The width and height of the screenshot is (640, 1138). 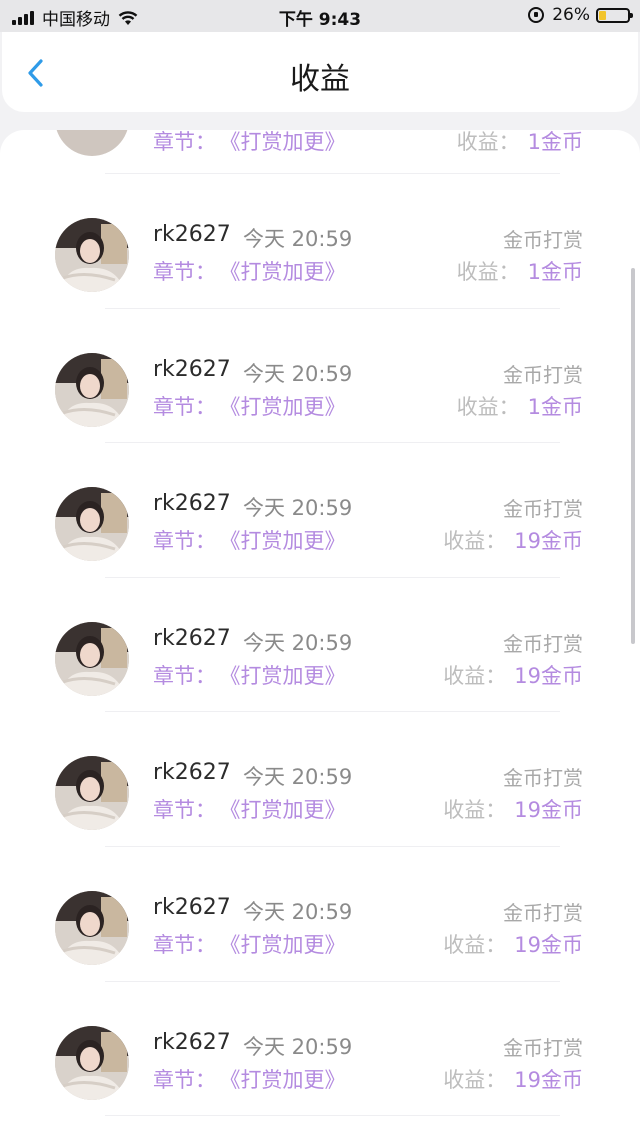 What do you see at coordinates (320, 79) in the screenshot?
I see `page-title: 收益` at bounding box center [320, 79].